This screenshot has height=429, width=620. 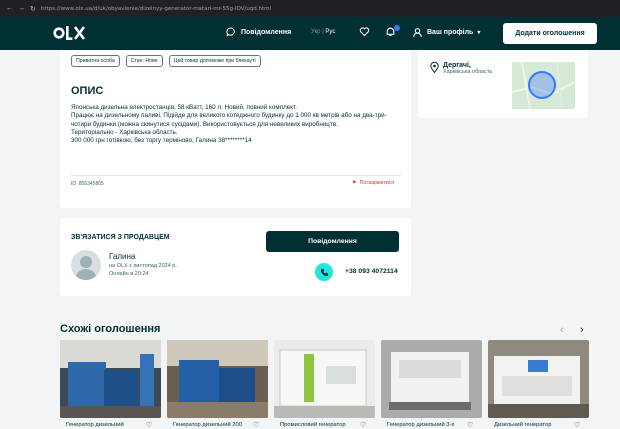 What do you see at coordinates (95, 61) in the screenshot?
I see `tag-private: Приватна особа` at bounding box center [95, 61].